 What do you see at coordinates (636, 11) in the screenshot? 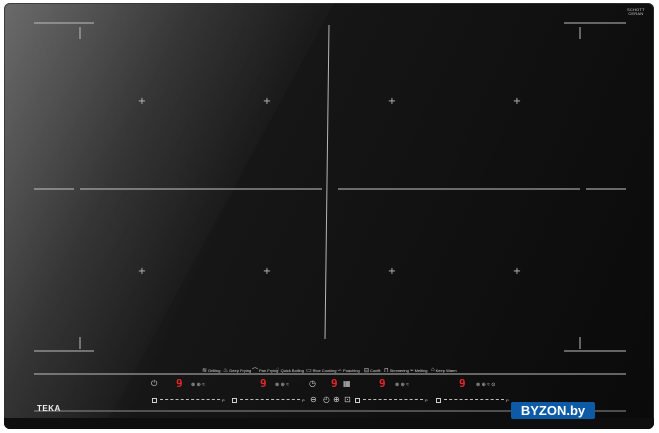
I see `glass-brand-logo: SCHOTT CERAN` at bounding box center [636, 11].